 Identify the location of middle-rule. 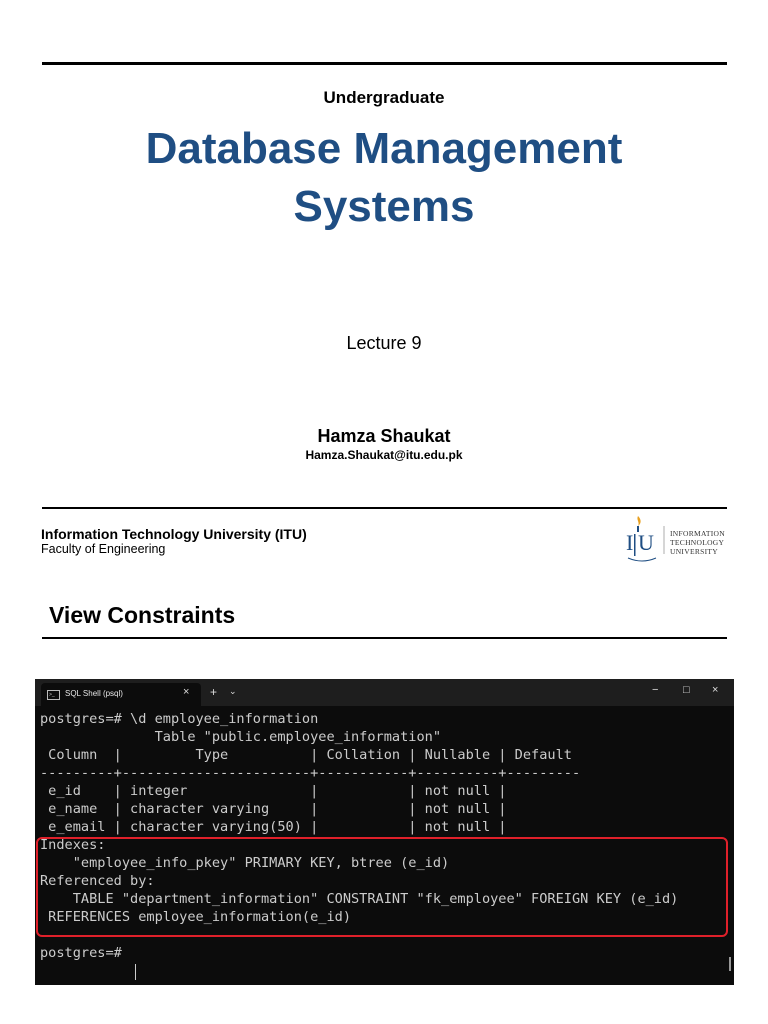
(384, 508).